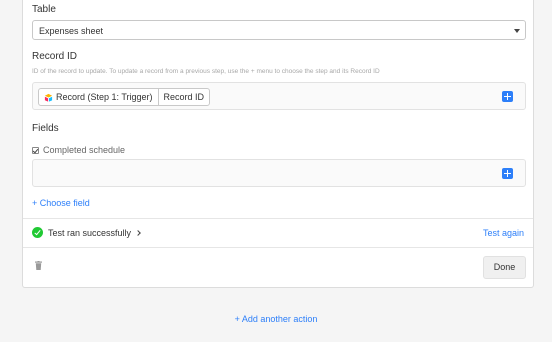 The width and height of the screenshot is (552, 342). I want to click on record-id-label: Record ID, so click(55, 56).